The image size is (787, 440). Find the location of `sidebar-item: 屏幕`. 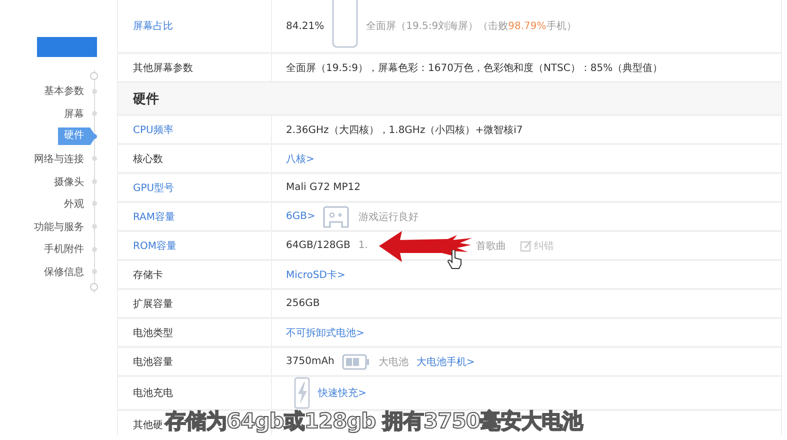

sidebar-item: 屏幕 is located at coordinates (74, 113).